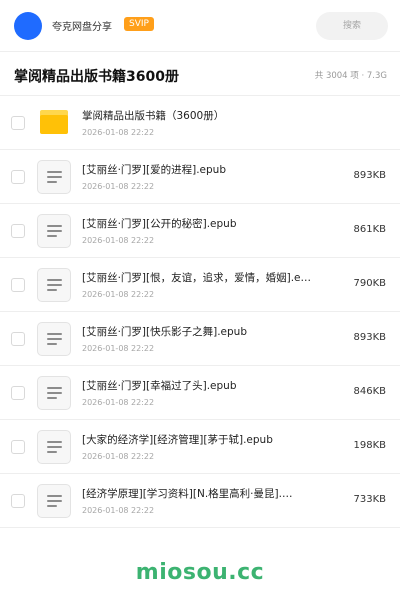 This screenshot has height=600, width=400. Describe the element at coordinates (369, 391) in the screenshot. I see `item-size: 846KB` at that location.